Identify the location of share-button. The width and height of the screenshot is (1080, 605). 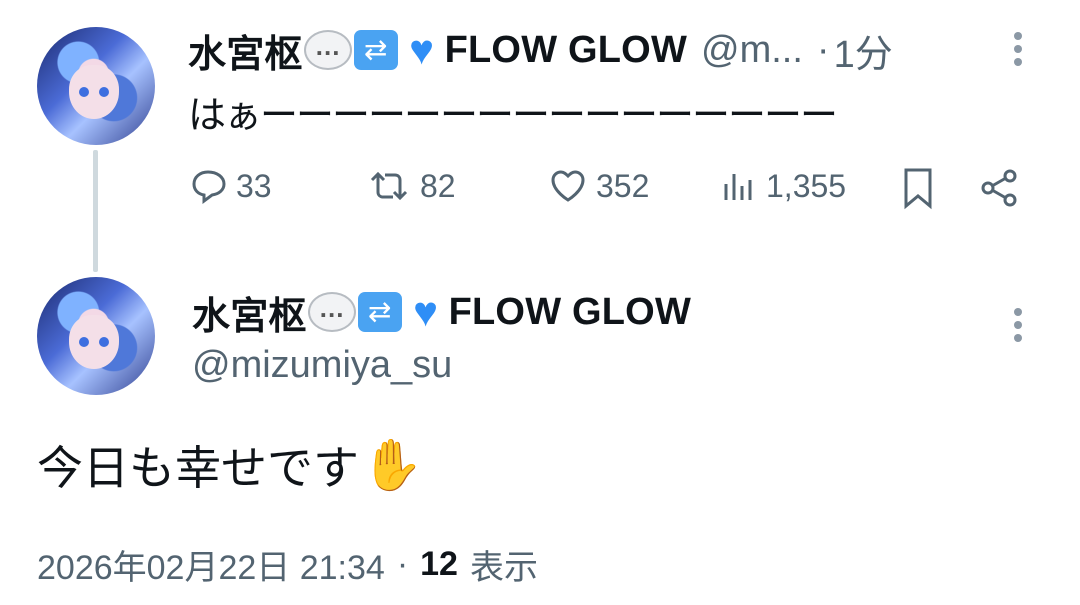
(1000, 190).